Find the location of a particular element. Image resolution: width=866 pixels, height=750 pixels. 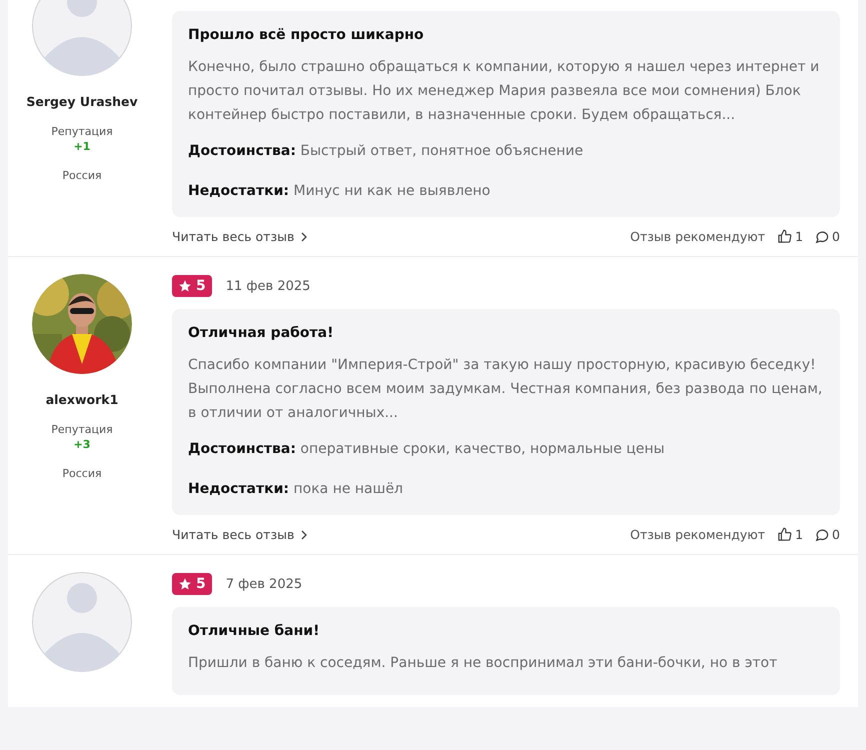

review-text: Пришли в баню к соседям. Раньше я не воспринимал эти бани-бочки, но в этот is located at coordinates (483, 663).